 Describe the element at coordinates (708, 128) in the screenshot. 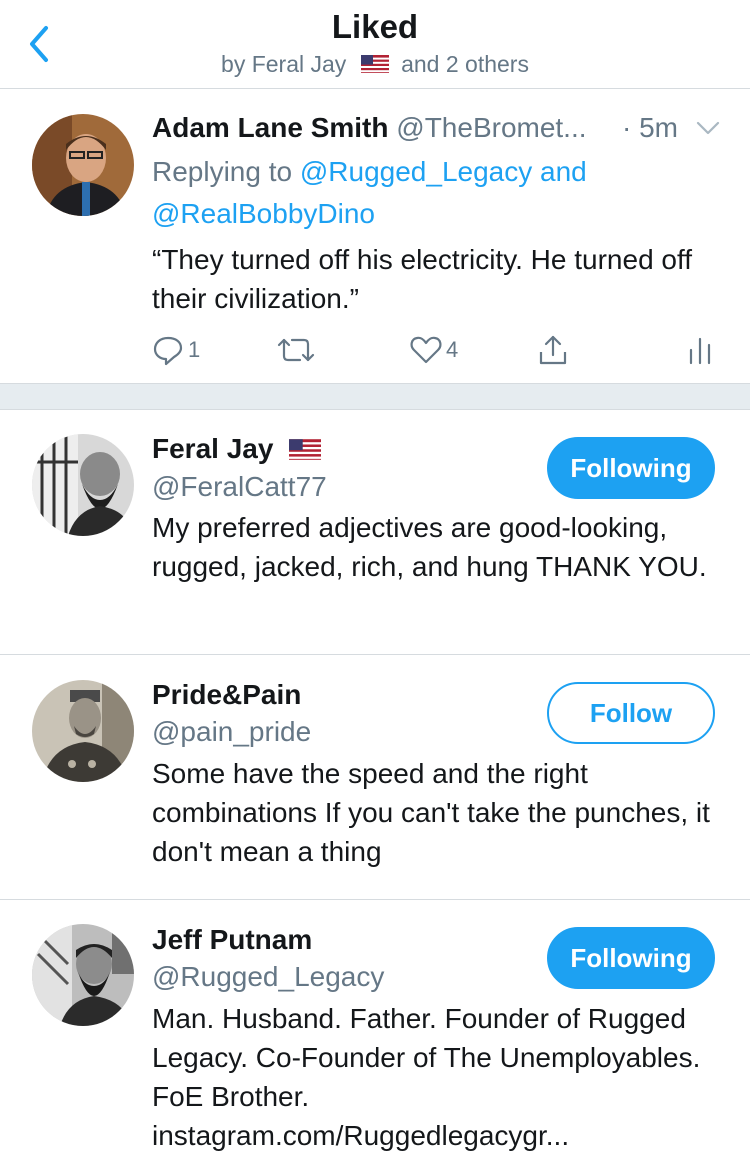

I see `chevron-down-icon` at that location.